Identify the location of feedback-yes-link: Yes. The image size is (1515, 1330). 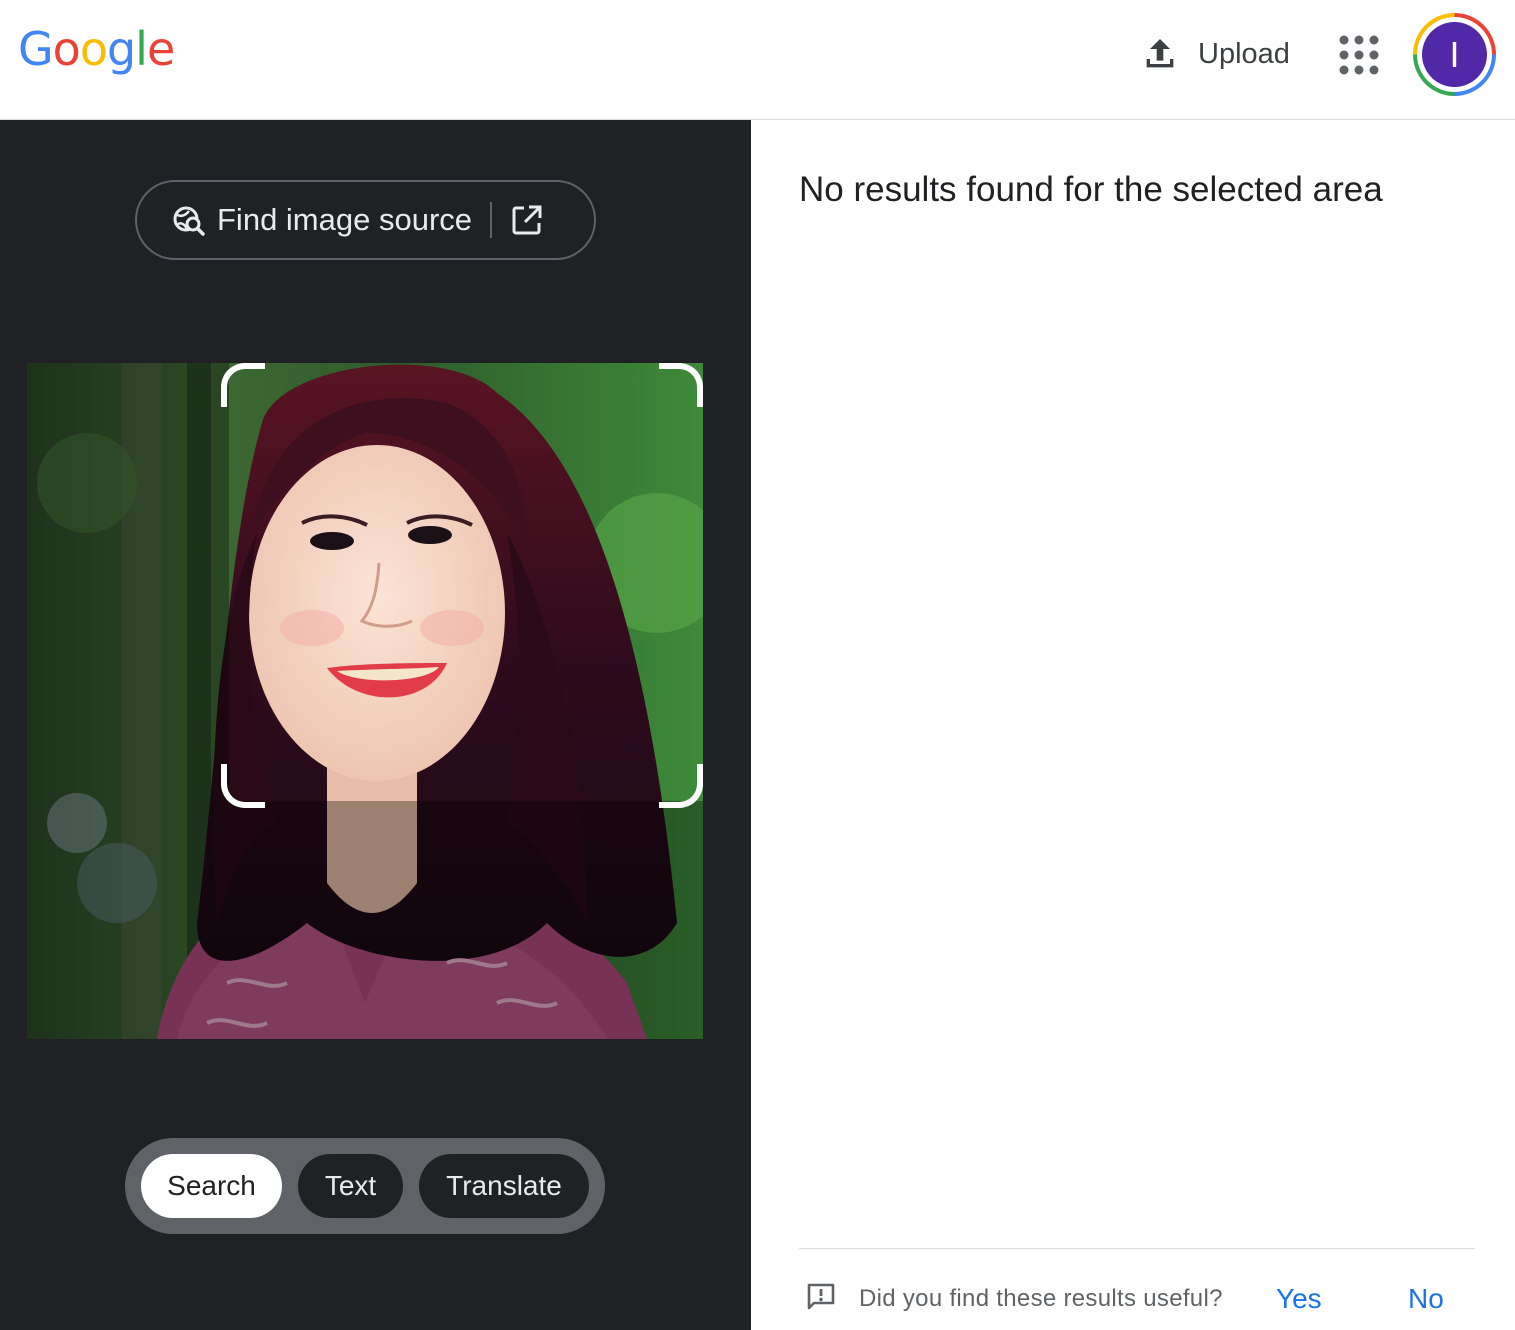
(1299, 1299).